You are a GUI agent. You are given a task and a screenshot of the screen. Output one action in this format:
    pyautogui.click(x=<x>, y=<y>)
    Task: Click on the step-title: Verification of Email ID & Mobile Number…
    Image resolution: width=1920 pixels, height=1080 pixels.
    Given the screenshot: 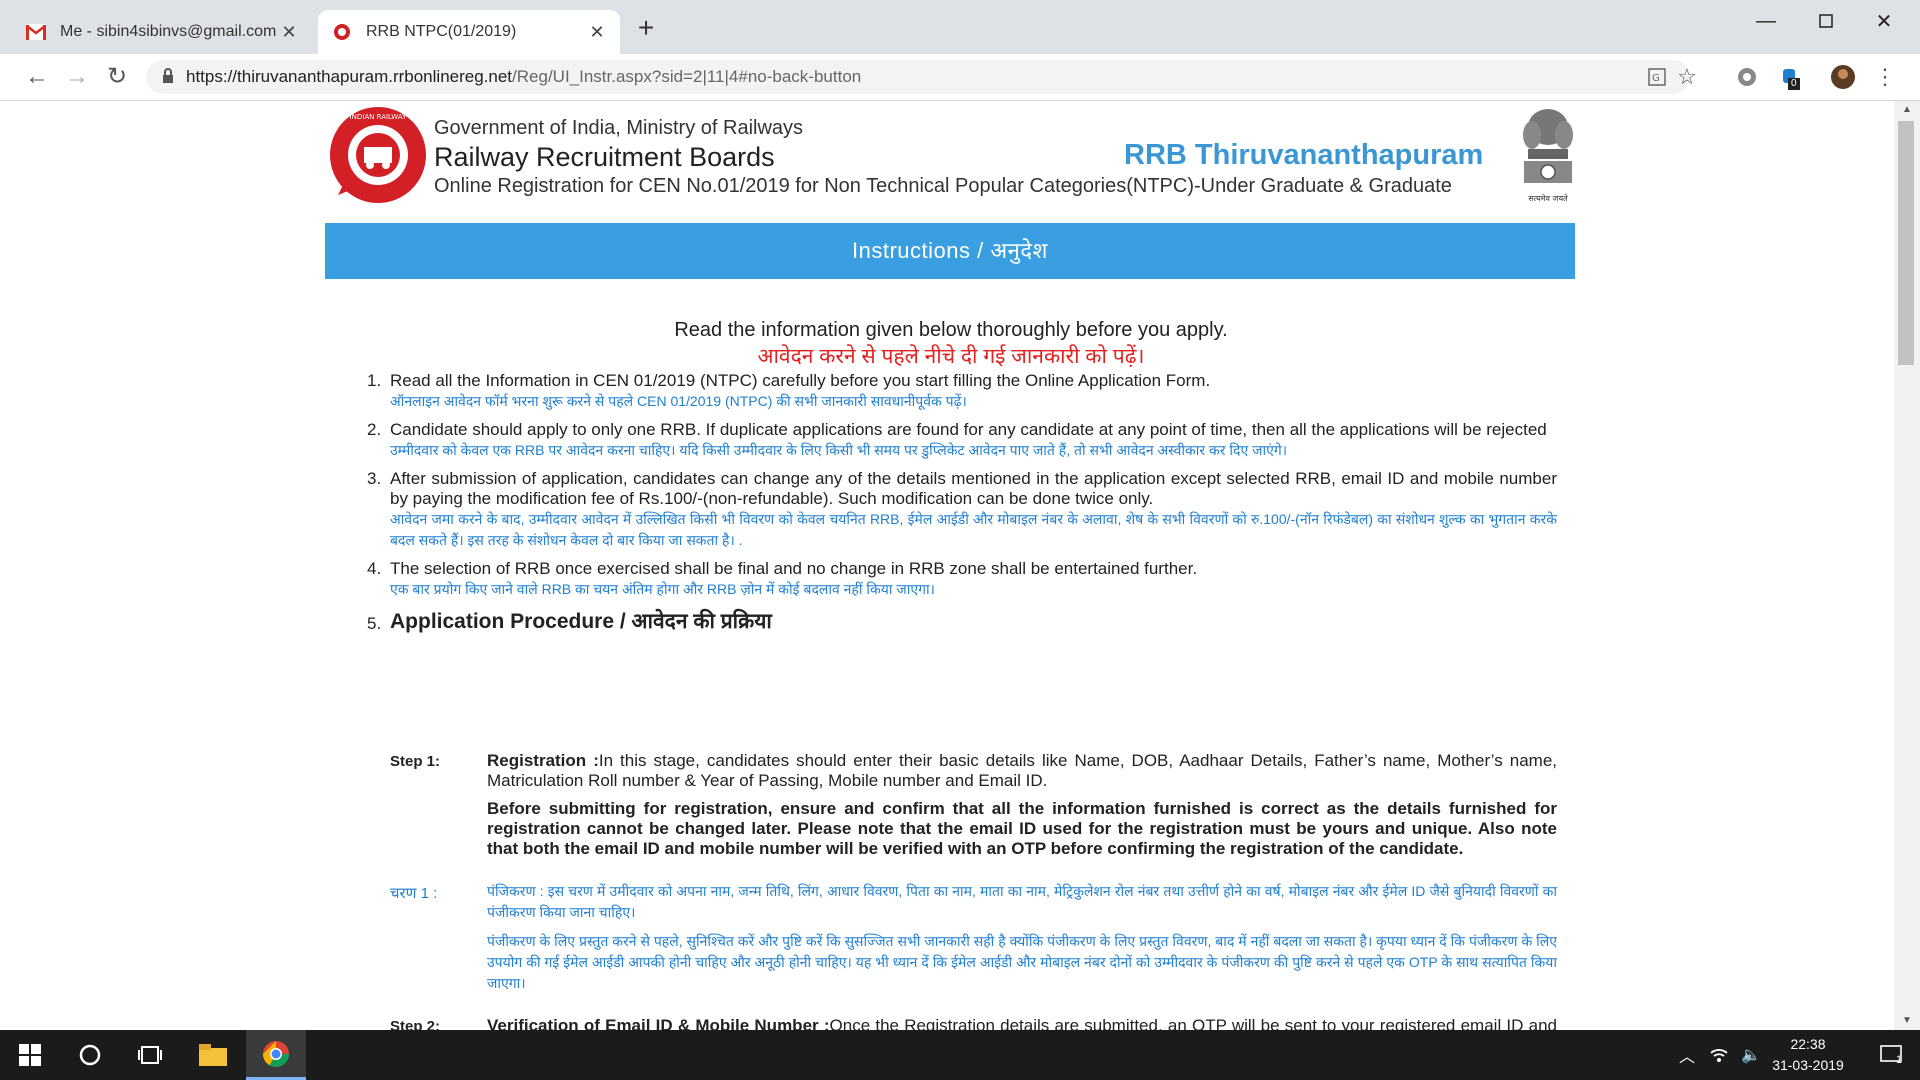 What is the action you would take?
    pyautogui.click(x=658, y=1023)
    